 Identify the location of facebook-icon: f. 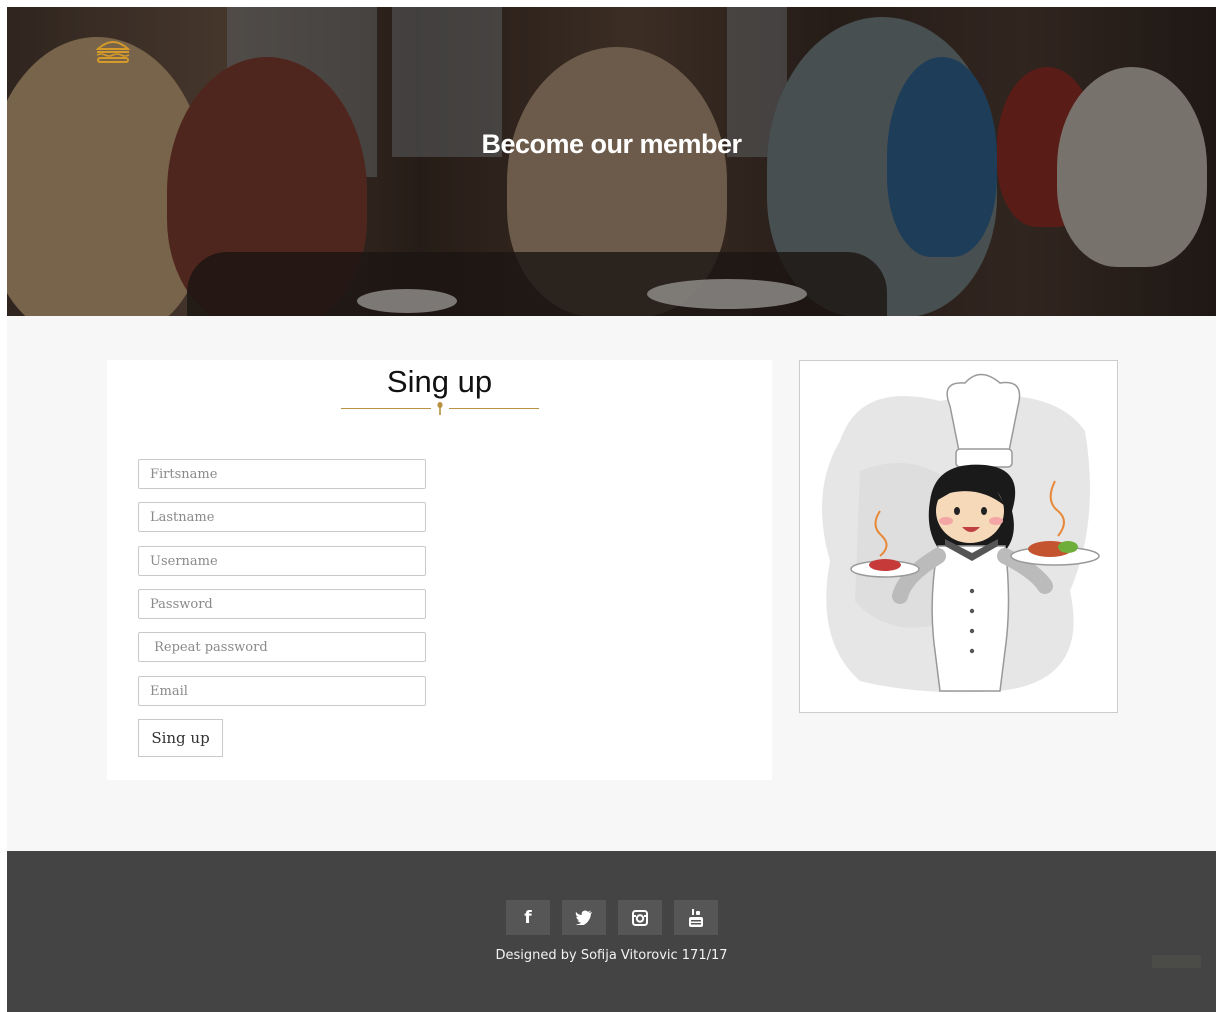
(528, 917).